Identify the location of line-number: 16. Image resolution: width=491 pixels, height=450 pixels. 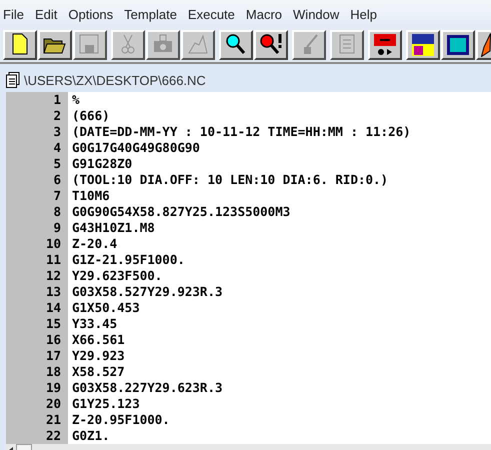
(37, 340).